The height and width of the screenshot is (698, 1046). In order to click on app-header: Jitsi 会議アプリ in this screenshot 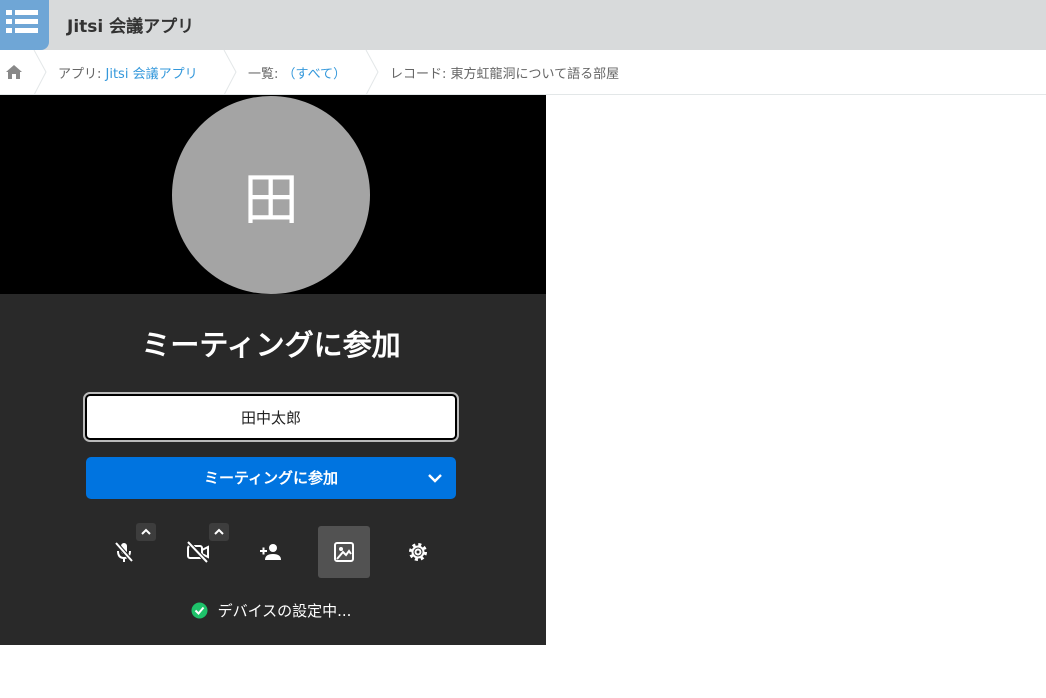, I will do `click(523, 25)`.